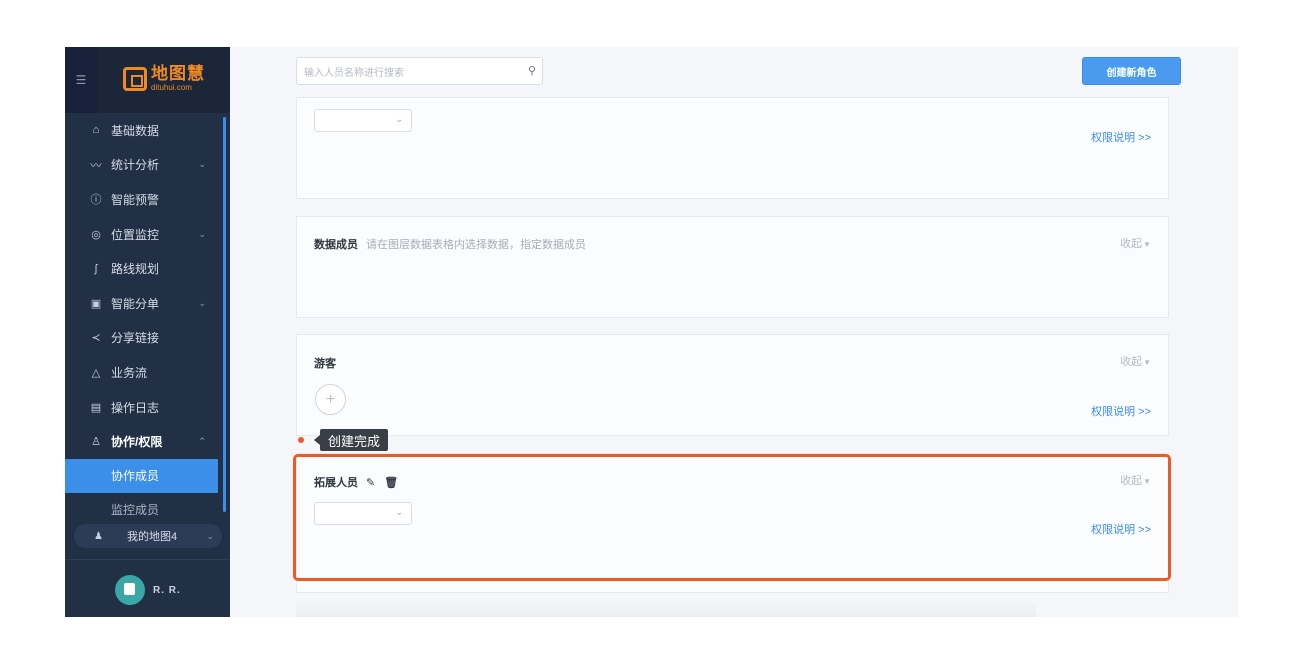 The height and width of the screenshot is (664, 1303). I want to click on home-icon: ⌂, so click(96, 130).